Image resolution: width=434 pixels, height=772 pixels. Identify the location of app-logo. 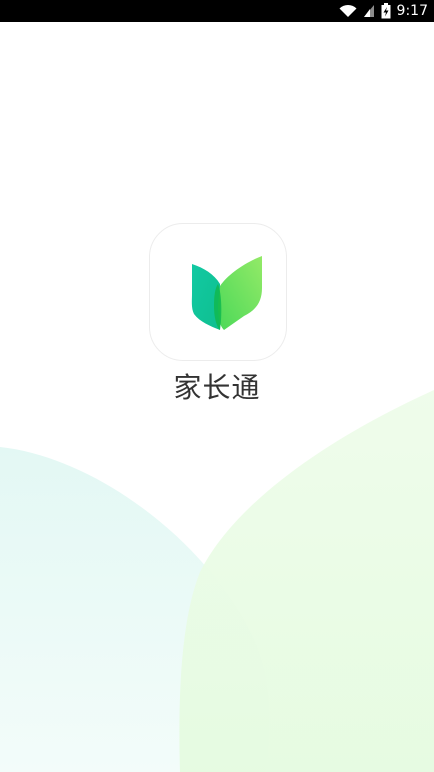
(218, 292).